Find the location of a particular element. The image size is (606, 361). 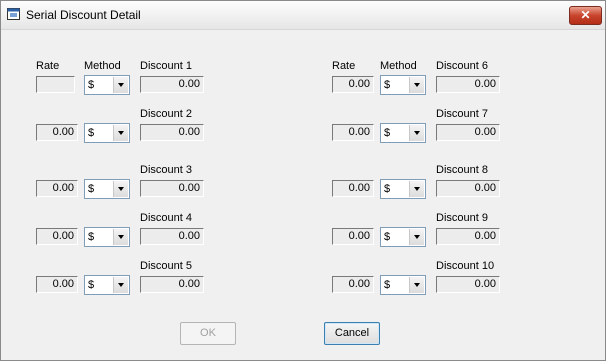

cancel-button: Cancel is located at coordinates (352, 333).